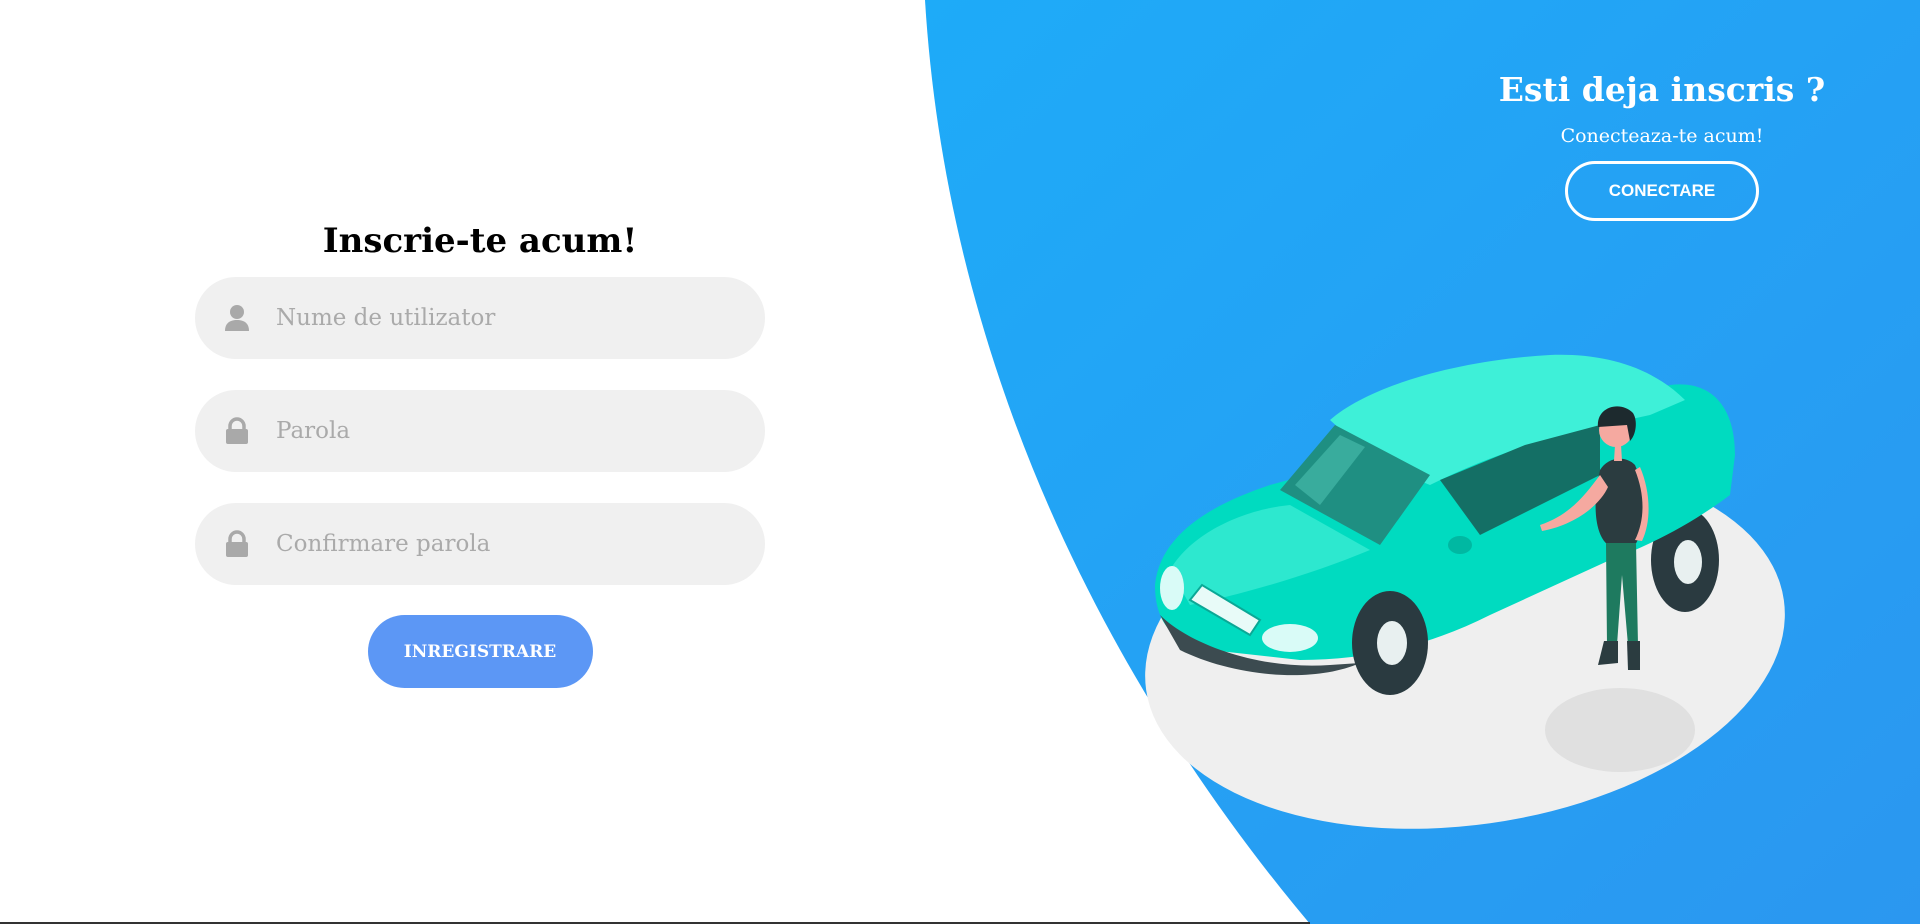 This screenshot has width=1920, height=924. Describe the element at coordinates (496, 544) in the screenshot. I see `confirm-password-input` at that location.